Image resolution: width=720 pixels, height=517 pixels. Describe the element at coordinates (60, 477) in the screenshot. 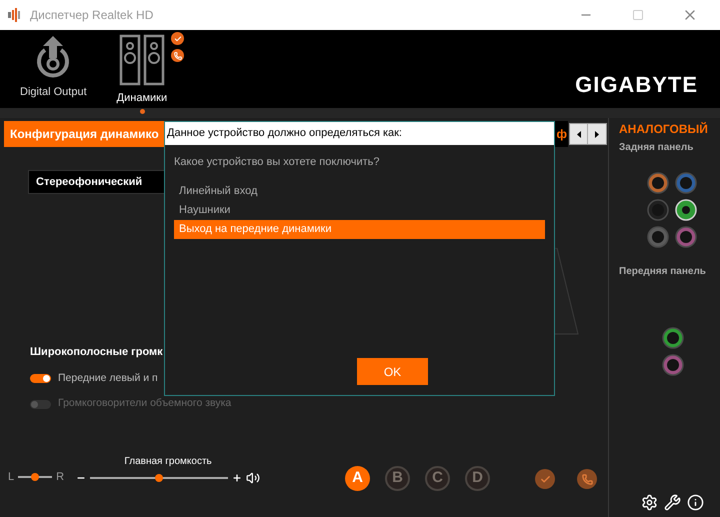

I see `balance-right-label: R` at that location.